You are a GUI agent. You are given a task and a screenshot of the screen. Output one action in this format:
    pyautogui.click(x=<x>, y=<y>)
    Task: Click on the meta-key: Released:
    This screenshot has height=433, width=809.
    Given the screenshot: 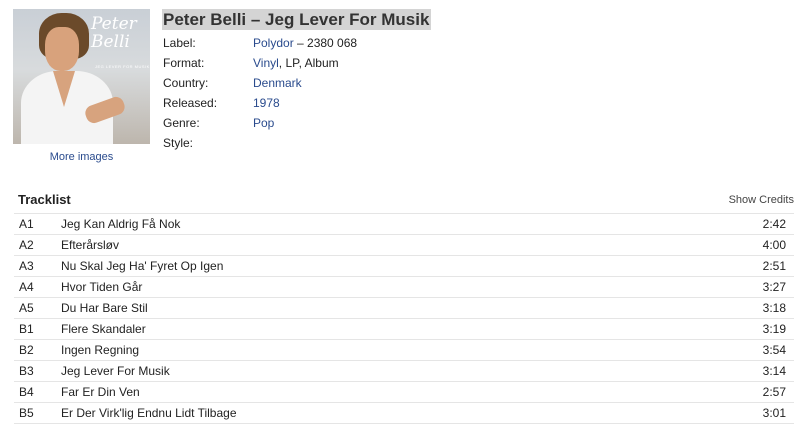 What is the action you would take?
    pyautogui.click(x=190, y=103)
    